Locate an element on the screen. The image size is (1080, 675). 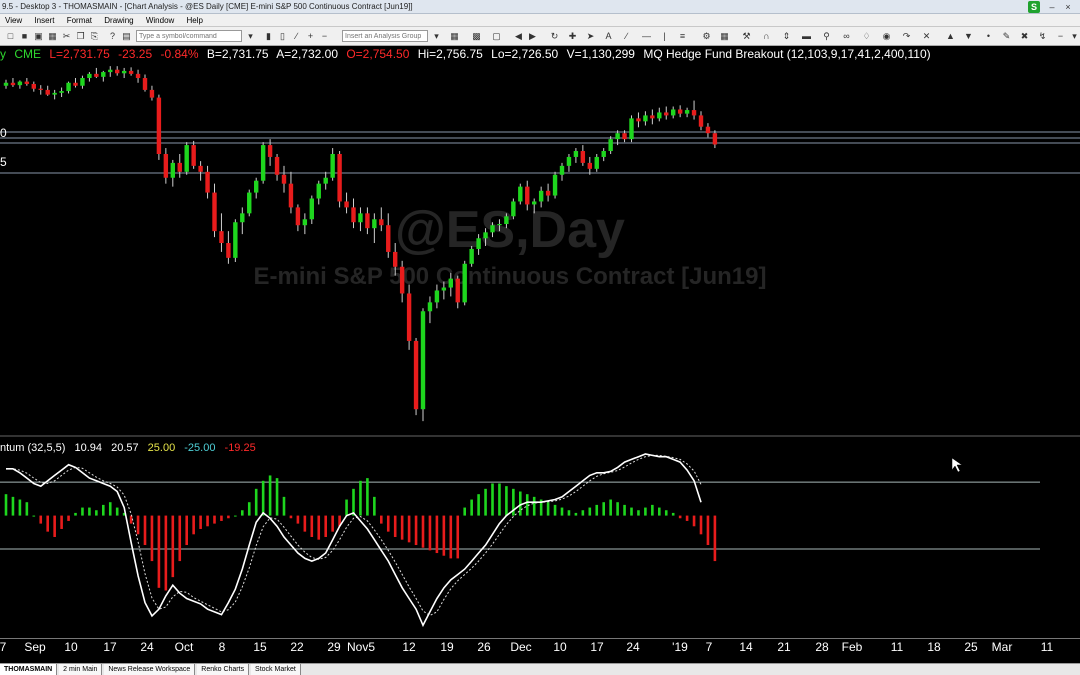
time-axis-label: Dec is located at coordinates (521, 647).